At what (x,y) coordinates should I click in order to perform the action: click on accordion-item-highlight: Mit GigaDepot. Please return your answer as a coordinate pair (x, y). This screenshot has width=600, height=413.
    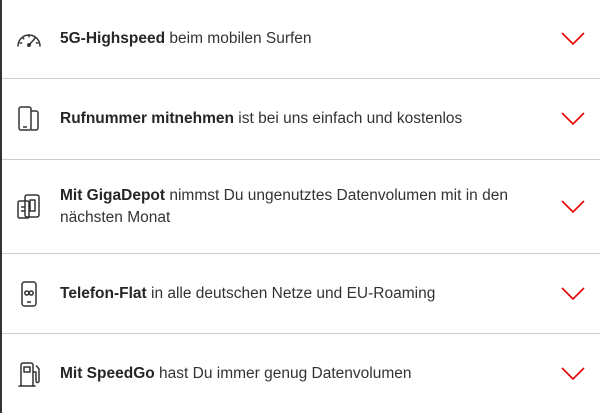
    Looking at the image, I should click on (113, 195).